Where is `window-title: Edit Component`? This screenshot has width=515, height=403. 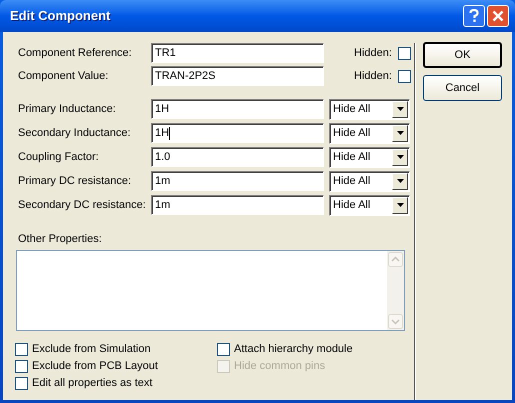
window-title: Edit Component is located at coordinates (61, 16).